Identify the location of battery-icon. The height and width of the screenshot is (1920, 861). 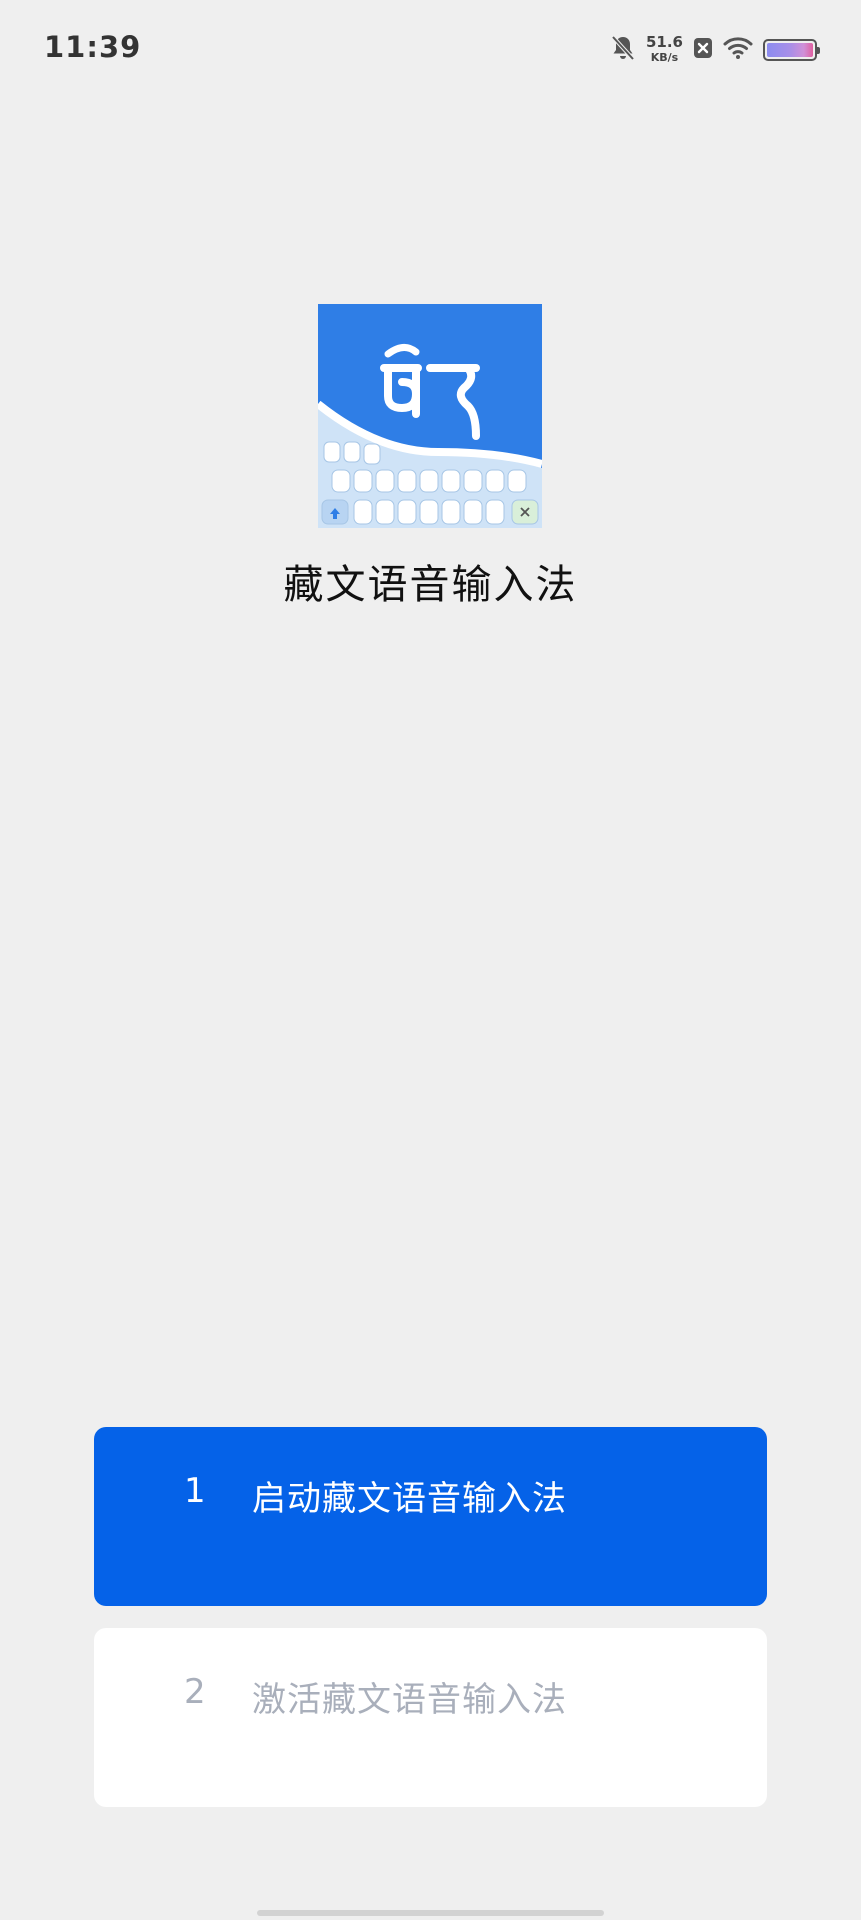
(791, 50).